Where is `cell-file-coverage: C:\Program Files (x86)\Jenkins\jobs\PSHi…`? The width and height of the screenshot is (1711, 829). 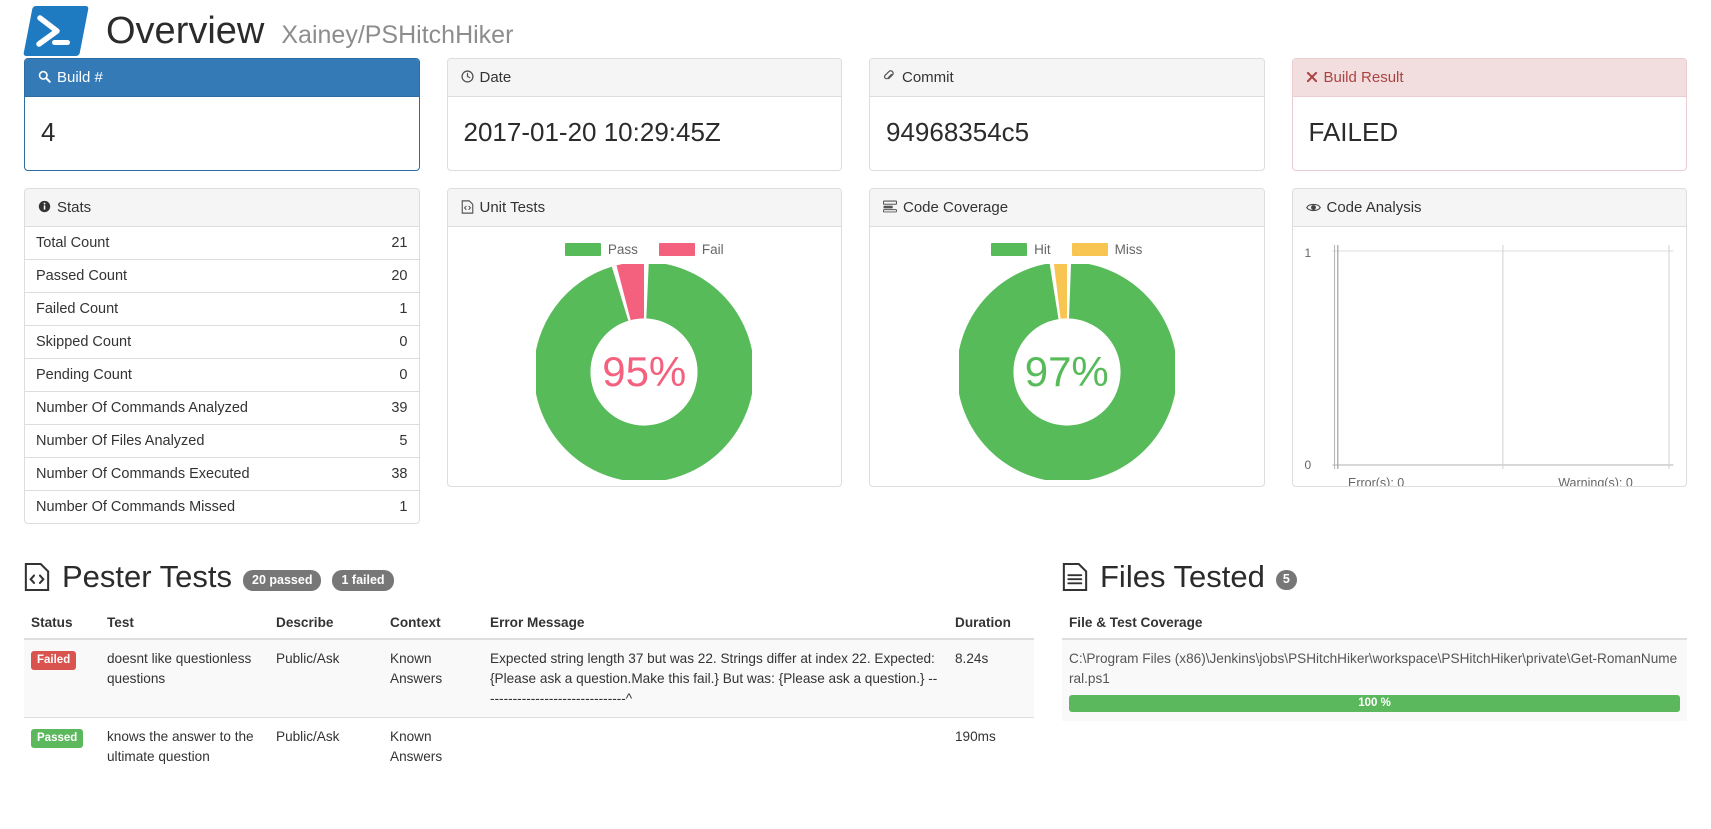
cell-file-coverage: C:\Program Files (x86)\Jenkins\jobs\PSHi… is located at coordinates (1374, 679).